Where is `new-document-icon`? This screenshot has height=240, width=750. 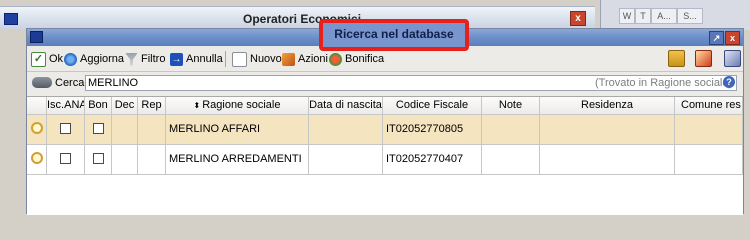
new-document-icon is located at coordinates (239, 59).